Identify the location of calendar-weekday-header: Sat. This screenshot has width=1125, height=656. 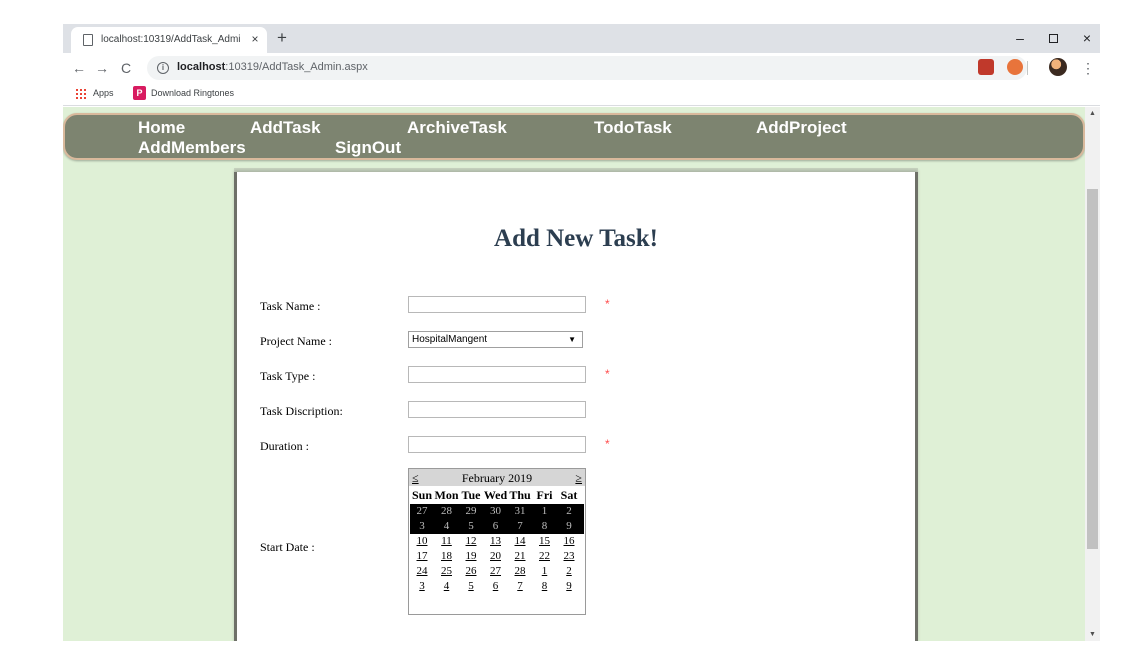
(569, 495).